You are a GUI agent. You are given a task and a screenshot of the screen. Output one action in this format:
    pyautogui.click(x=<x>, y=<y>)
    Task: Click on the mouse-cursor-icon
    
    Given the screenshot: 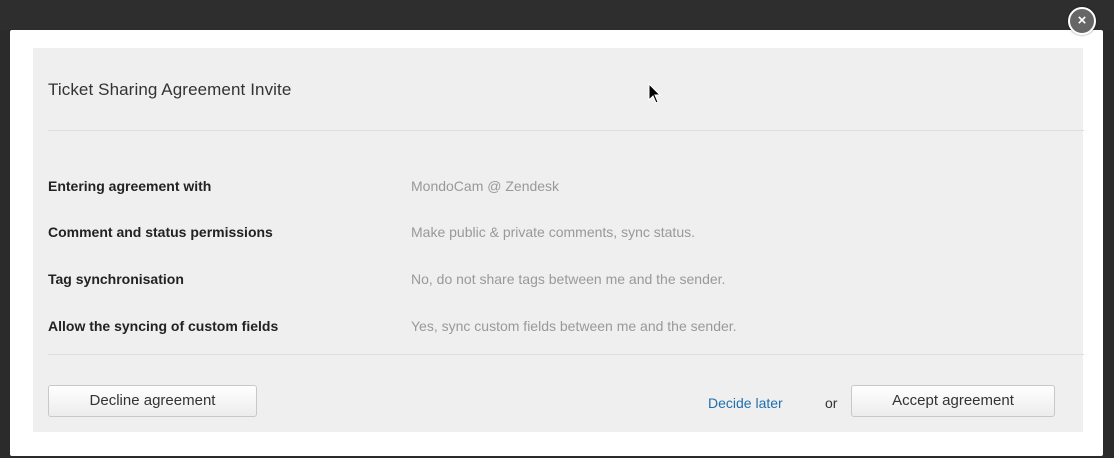 What is the action you would take?
    pyautogui.click(x=655, y=93)
    